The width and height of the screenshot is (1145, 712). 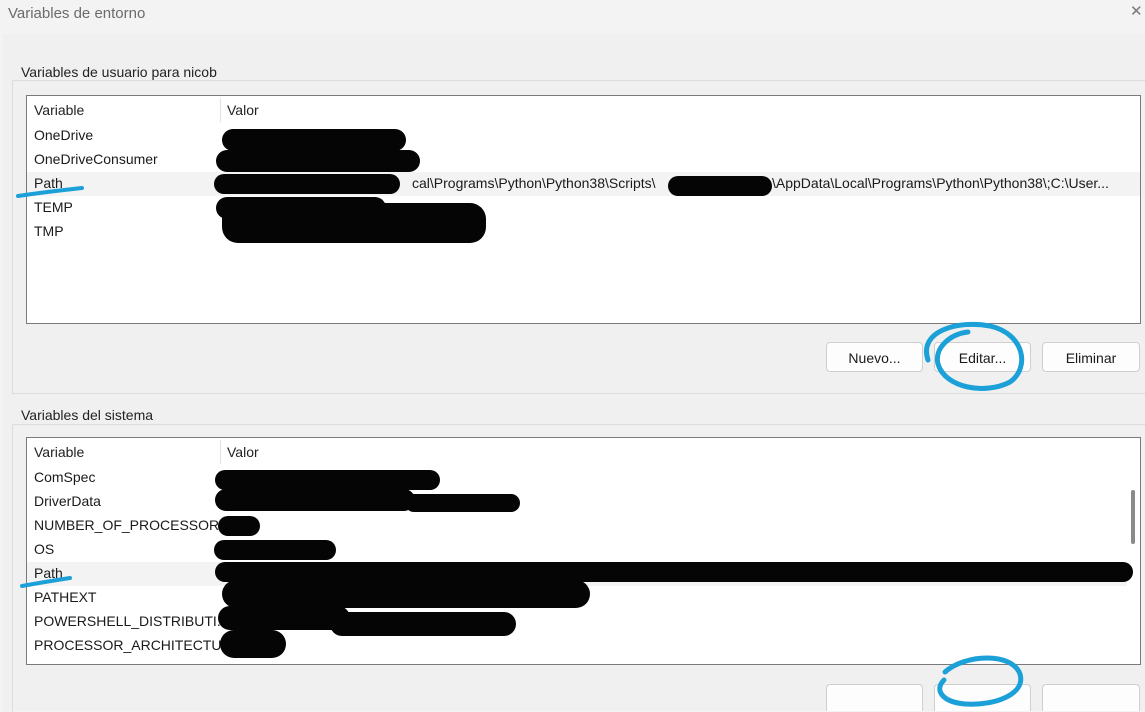 What do you see at coordinates (67, 501) in the screenshot?
I see `variable-name: DriverData` at bounding box center [67, 501].